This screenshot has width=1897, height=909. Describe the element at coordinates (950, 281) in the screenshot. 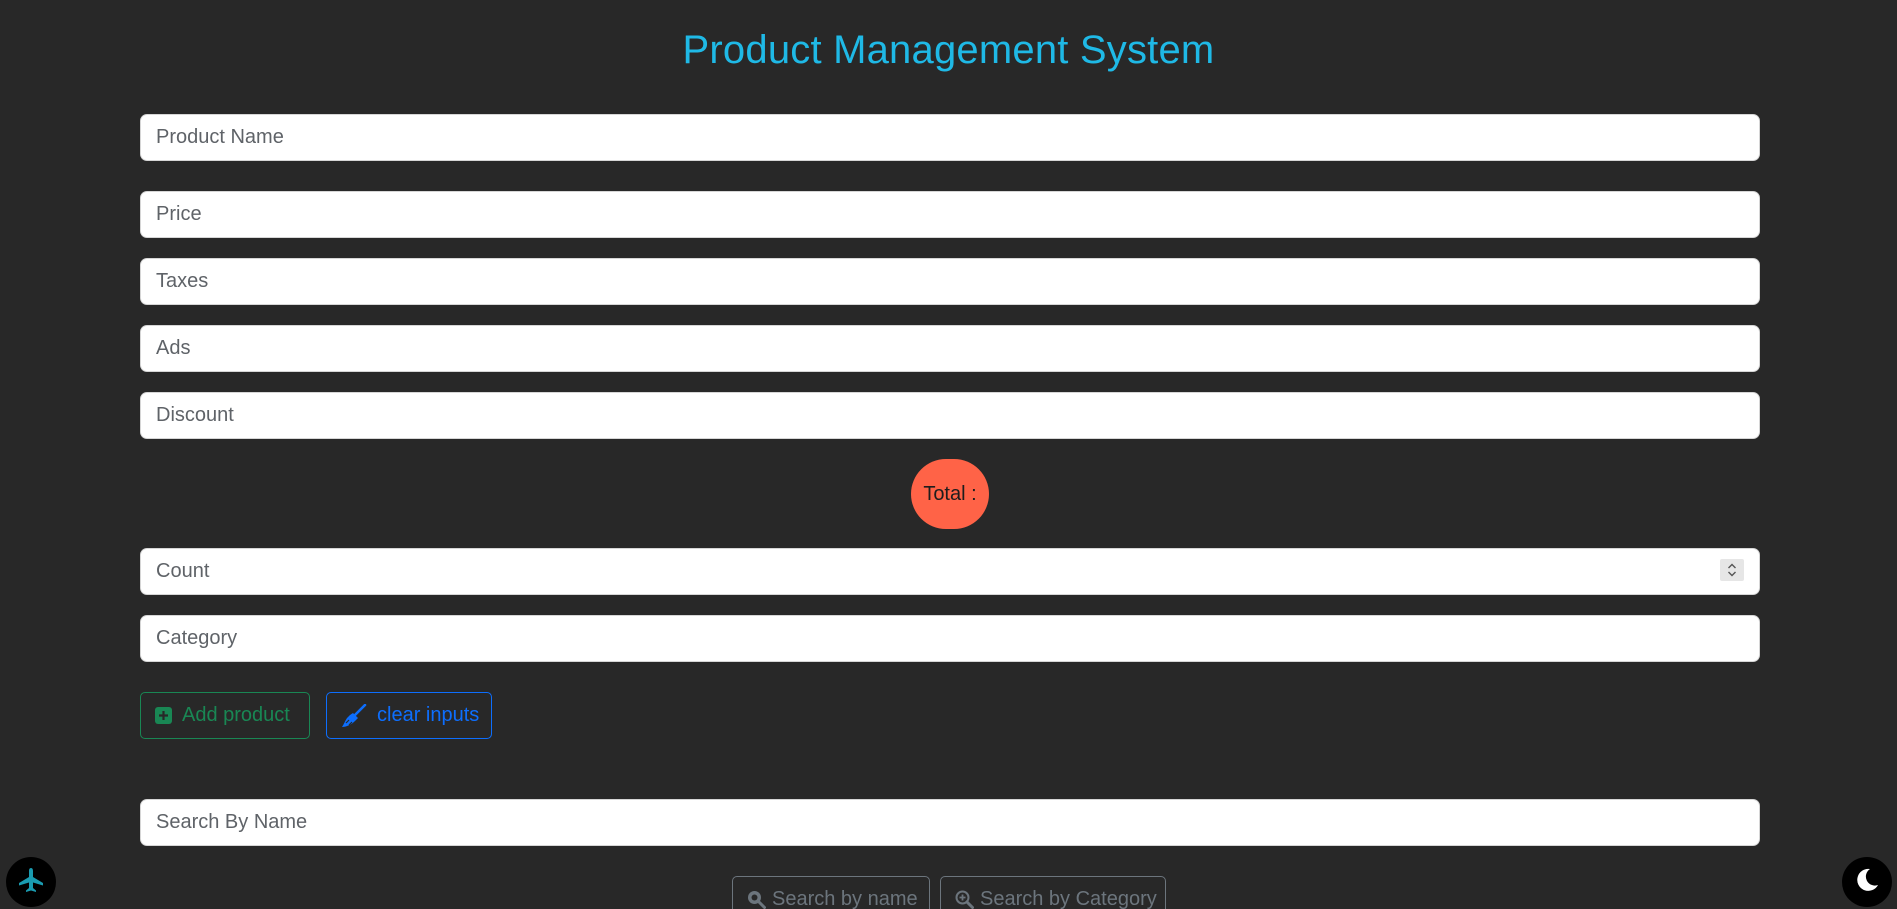

I see `taxes-input` at that location.